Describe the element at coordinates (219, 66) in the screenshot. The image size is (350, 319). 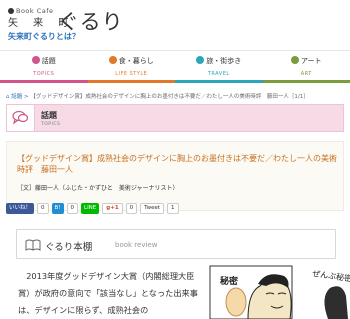
I see `nav-item-travel: 旅・街歩き TRAVEL` at that location.